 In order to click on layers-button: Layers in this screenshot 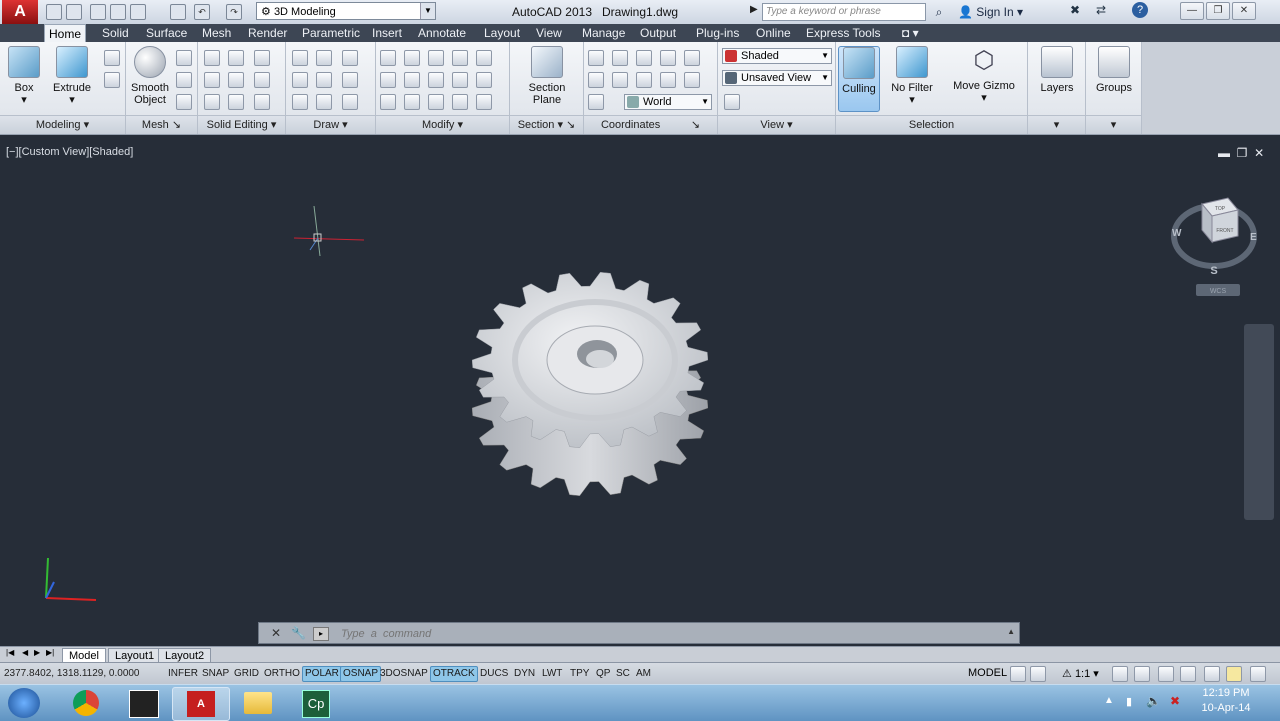, I will do `click(1057, 70)`.